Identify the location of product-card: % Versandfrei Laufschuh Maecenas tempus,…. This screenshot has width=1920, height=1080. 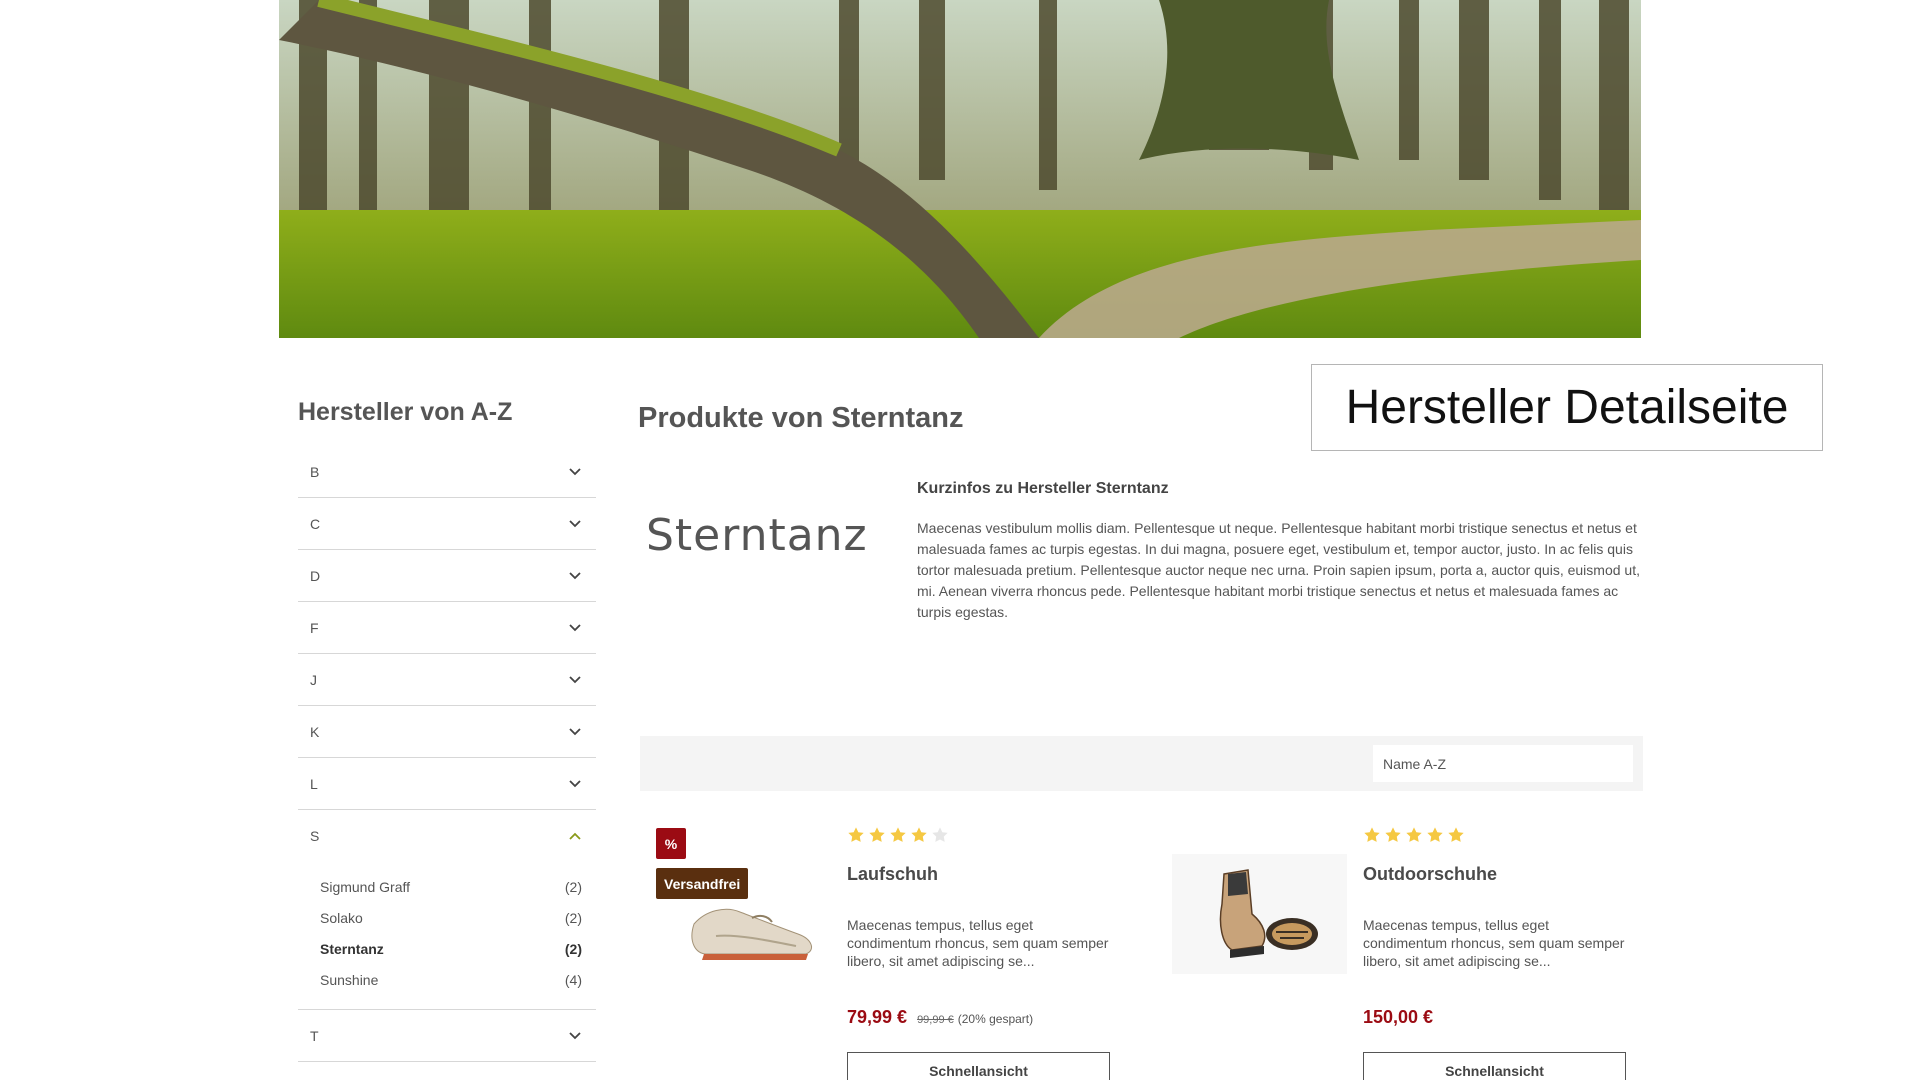
(896, 952).